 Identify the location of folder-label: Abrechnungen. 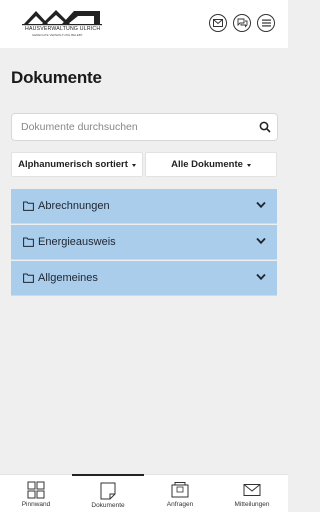
(74, 206).